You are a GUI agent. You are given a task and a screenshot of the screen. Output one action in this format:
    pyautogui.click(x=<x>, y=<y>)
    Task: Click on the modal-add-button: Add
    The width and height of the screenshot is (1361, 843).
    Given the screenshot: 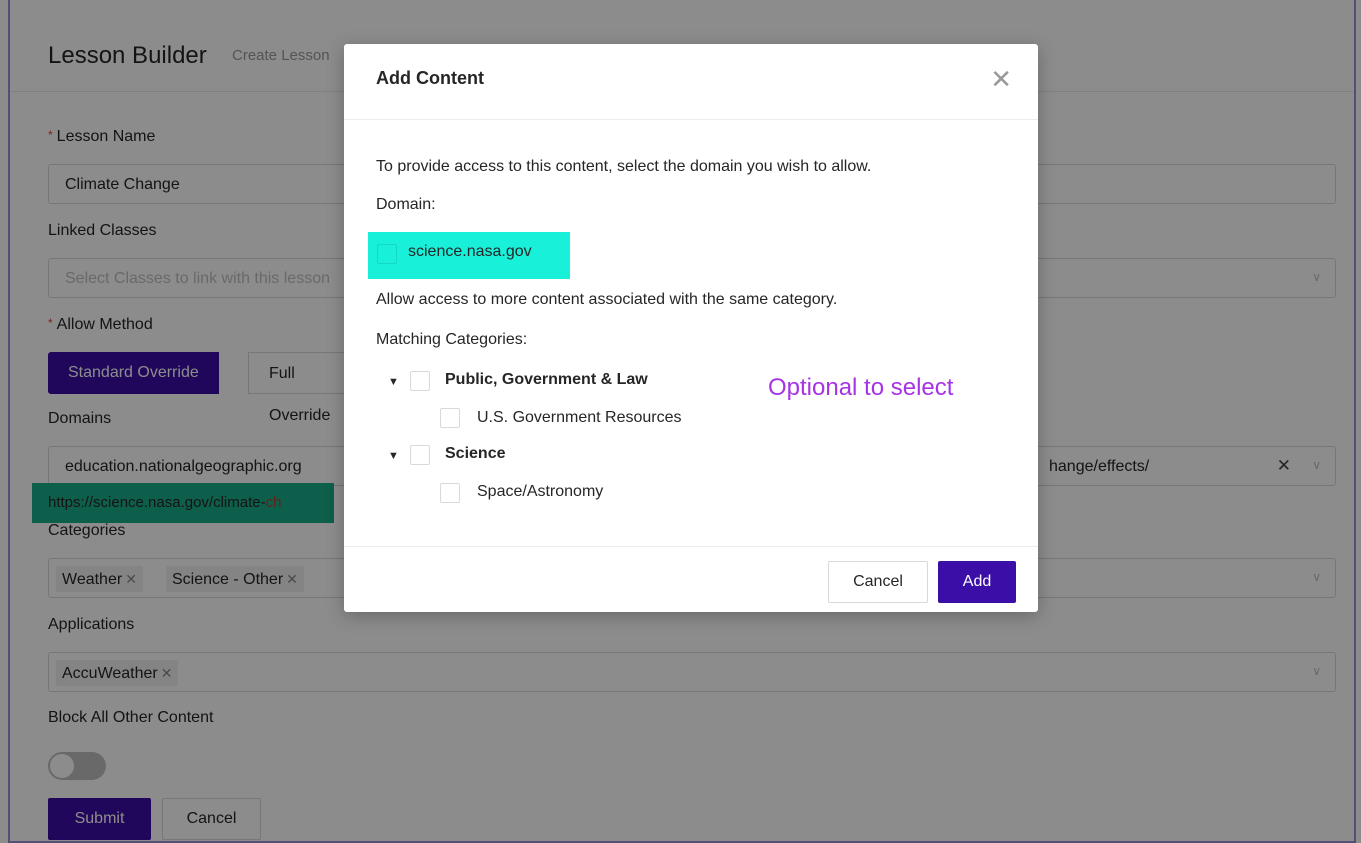 What is the action you would take?
    pyautogui.click(x=977, y=582)
    